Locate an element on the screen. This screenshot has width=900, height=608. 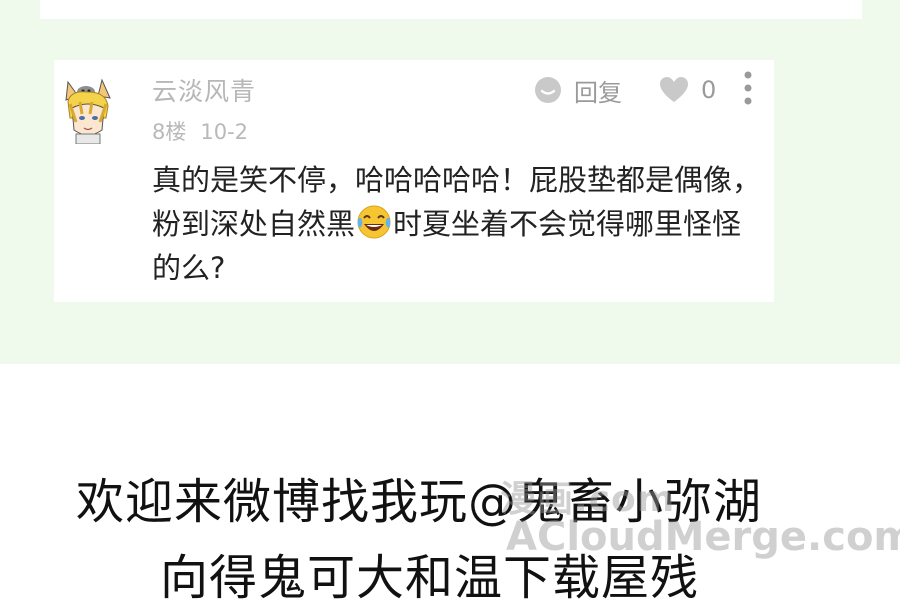
watermark-line2: ACloudMerge.com is located at coordinates (703, 537).